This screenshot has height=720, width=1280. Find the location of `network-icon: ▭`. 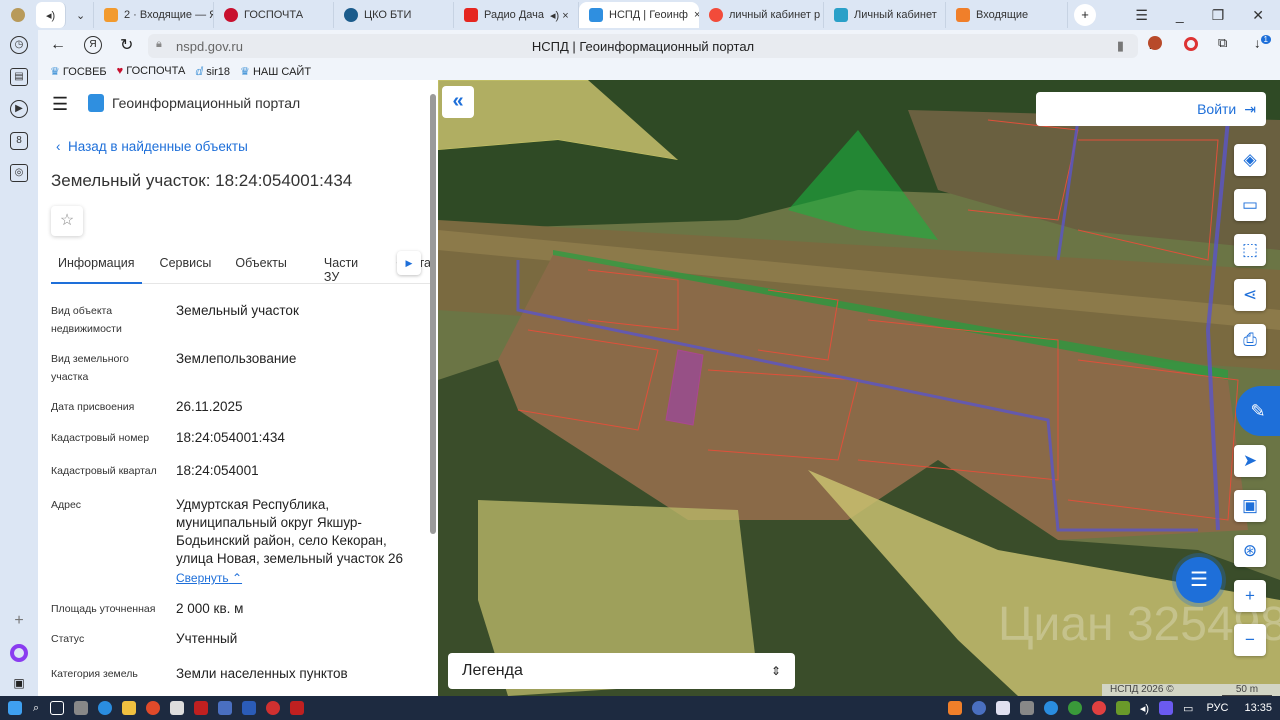

network-icon: ▭ is located at coordinates (1188, 708).